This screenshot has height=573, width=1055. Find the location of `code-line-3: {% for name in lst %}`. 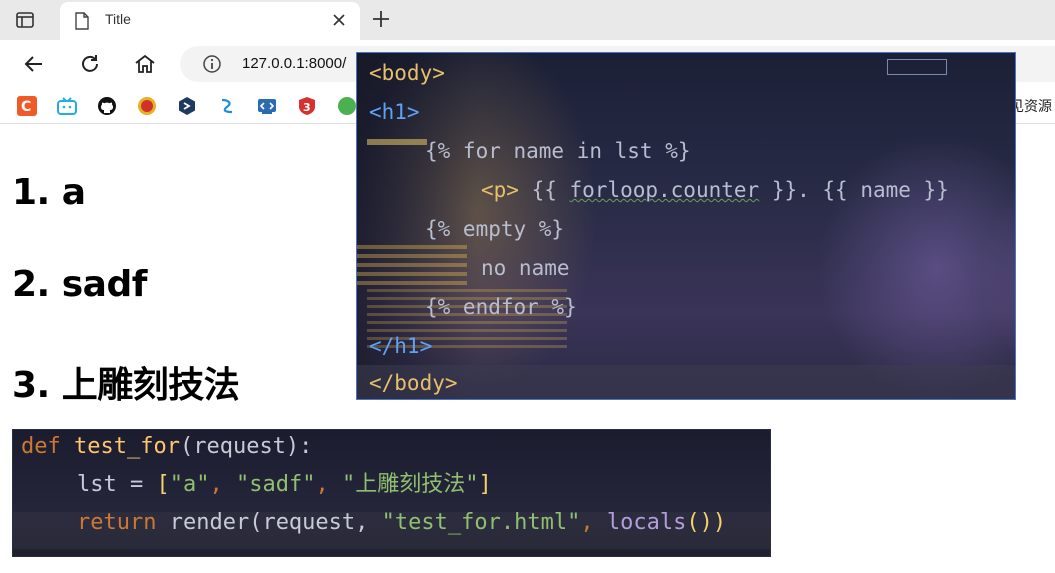

code-line-3: {% for name in lst %} is located at coordinates (558, 151).